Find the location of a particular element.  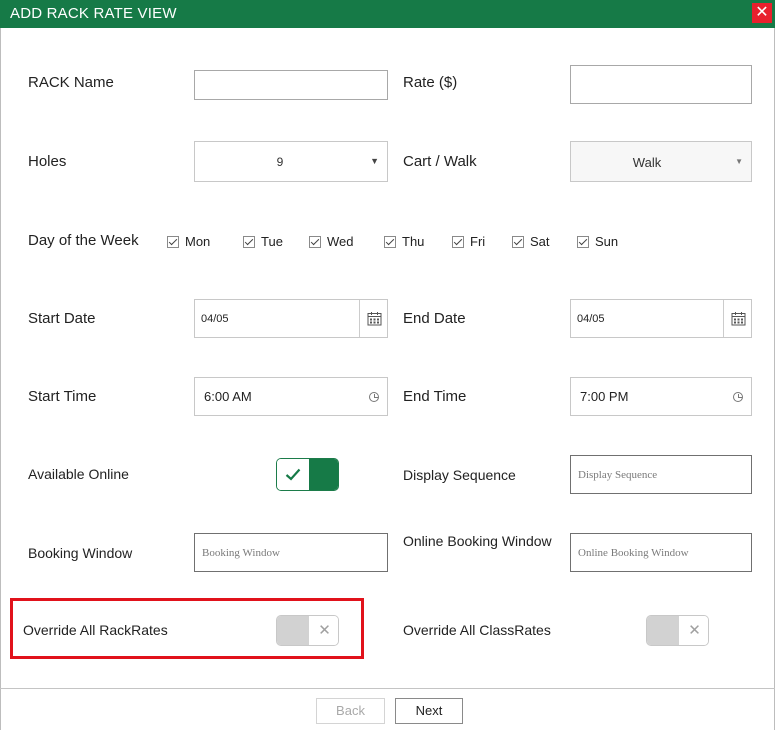

back-button: Back is located at coordinates (350, 711).